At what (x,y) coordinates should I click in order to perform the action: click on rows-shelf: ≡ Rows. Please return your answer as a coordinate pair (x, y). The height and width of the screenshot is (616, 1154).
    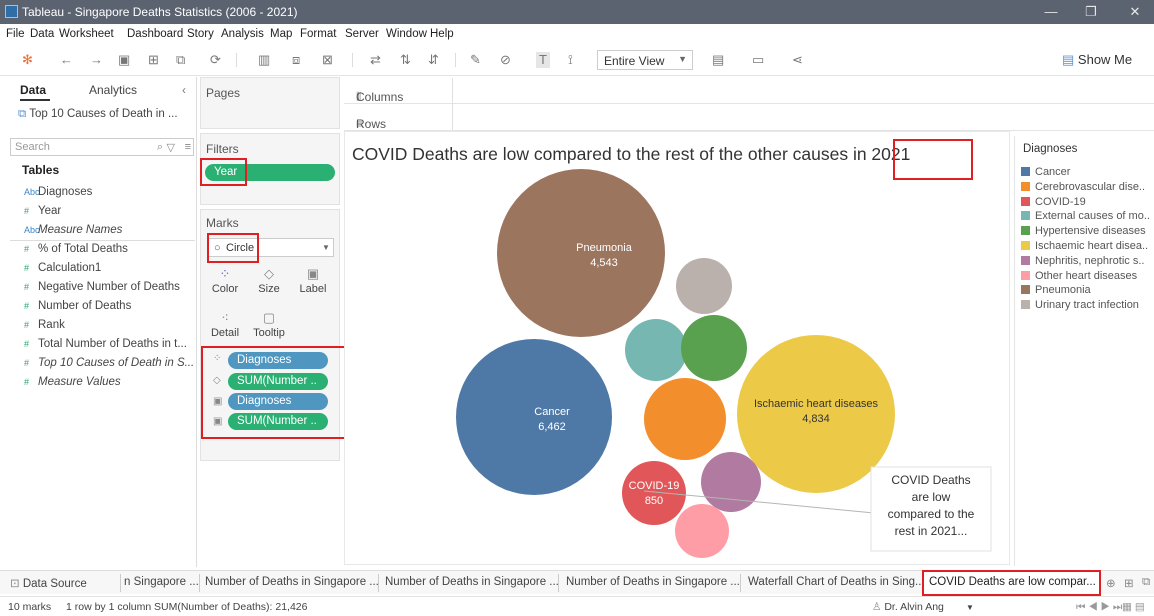
    Looking at the image, I should click on (749, 118).